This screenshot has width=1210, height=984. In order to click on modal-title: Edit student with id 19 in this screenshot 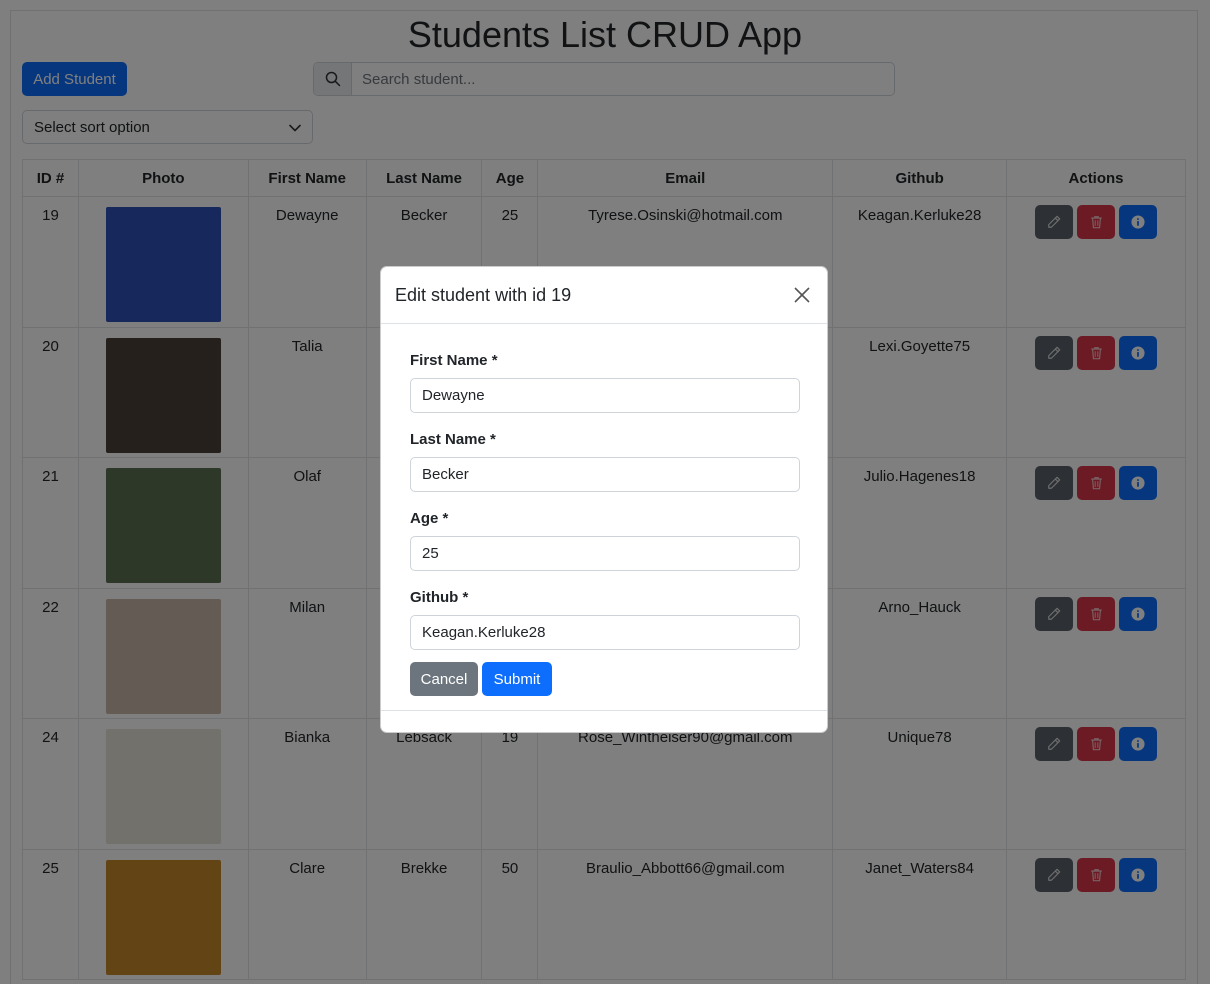, I will do `click(483, 294)`.